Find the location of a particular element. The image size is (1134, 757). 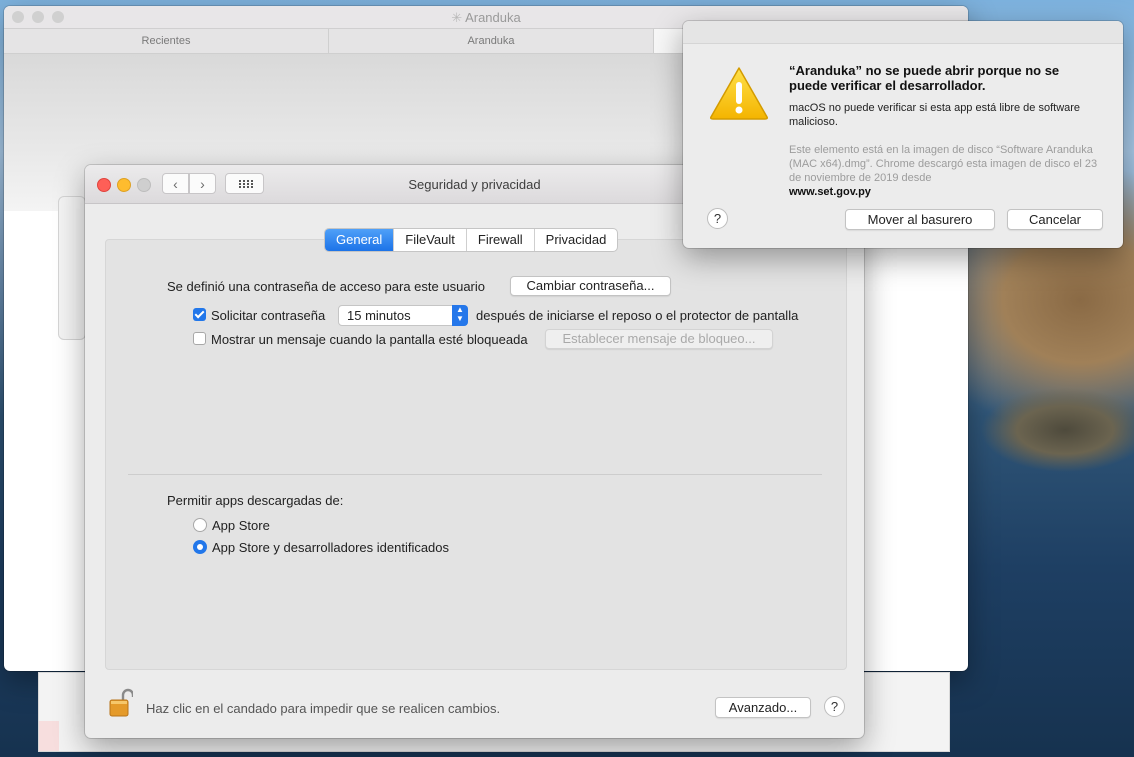

require-password-delay-value: 15 minutos is located at coordinates (379, 315).